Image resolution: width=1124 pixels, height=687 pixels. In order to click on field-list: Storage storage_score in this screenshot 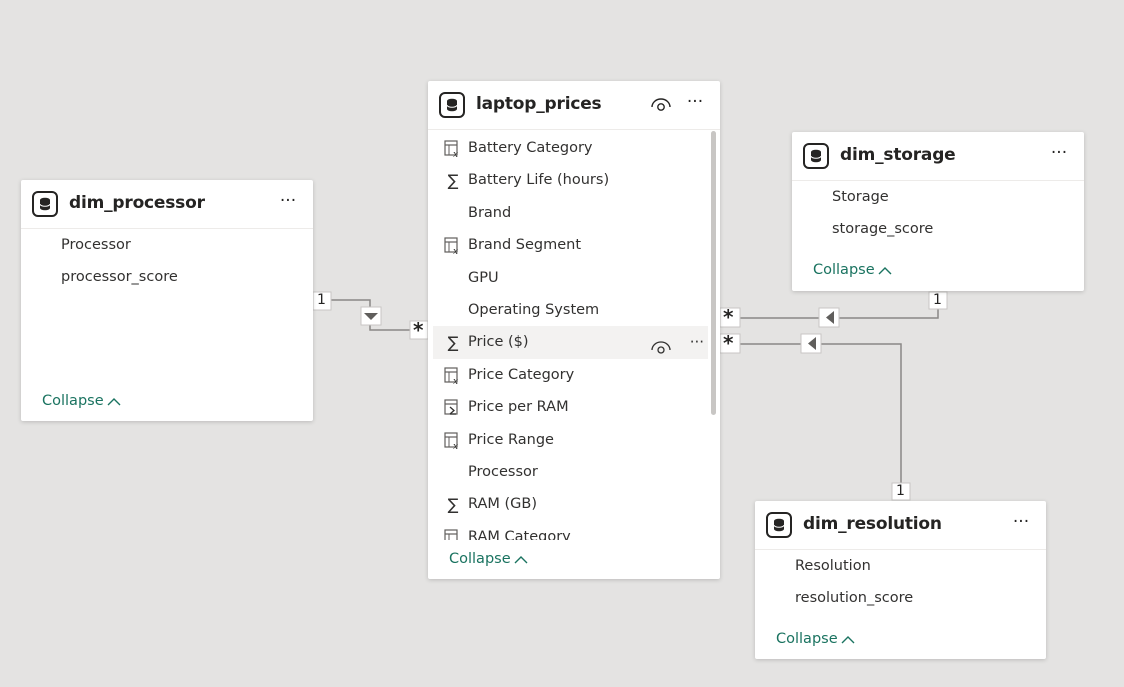, I will do `click(938, 213)`.